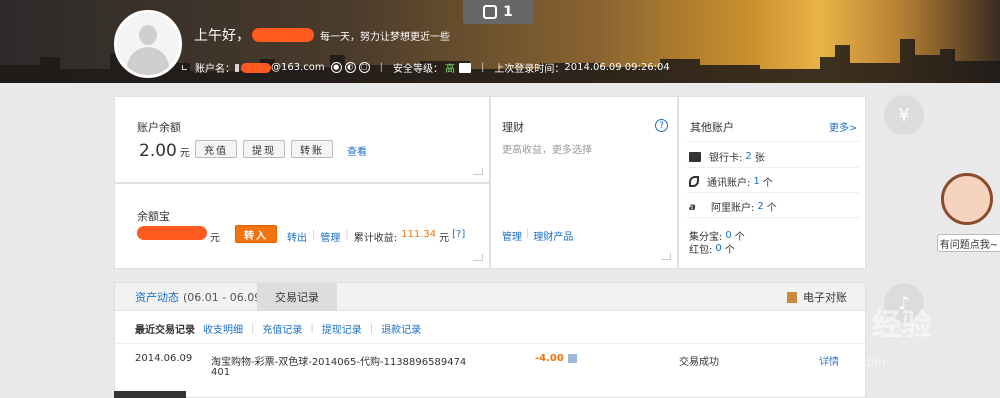  What do you see at coordinates (830, 362) in the screenshot?
I see `baidu-watermark-url: jingyan.baidu.com` at bounding box center [830, 362].